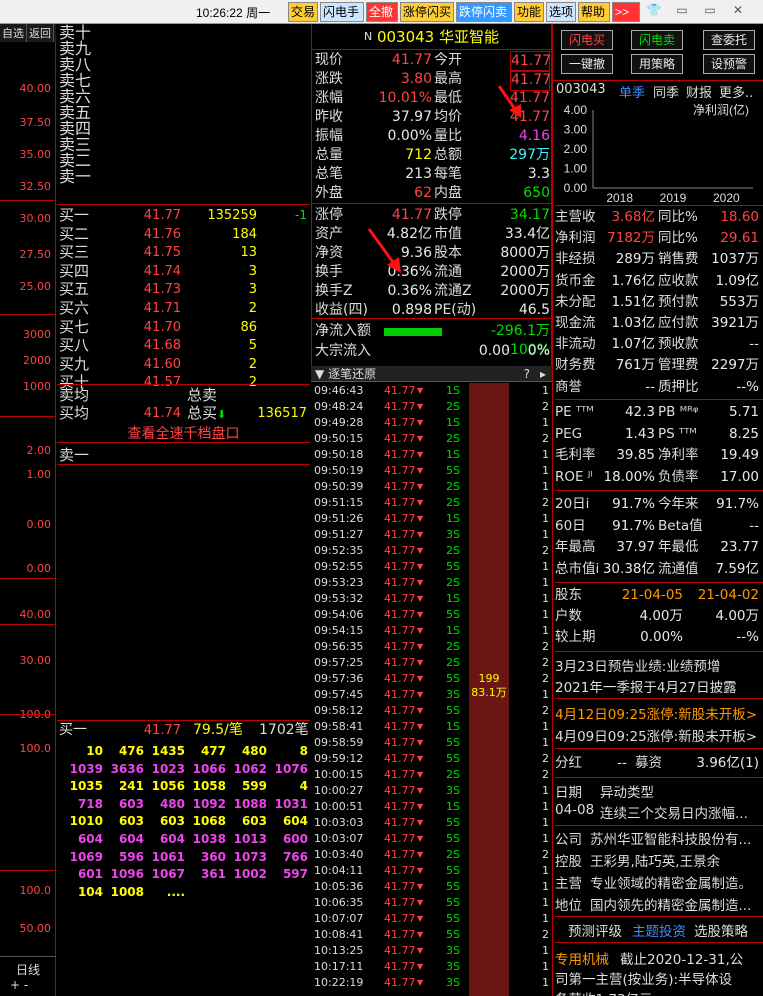 This screenshot has width=763, height=996. Describe the element at coordinates (432, 291) in the screenshot. I see `quote-row: 换手Z 0.36% 流通Z 2000万` at that location.